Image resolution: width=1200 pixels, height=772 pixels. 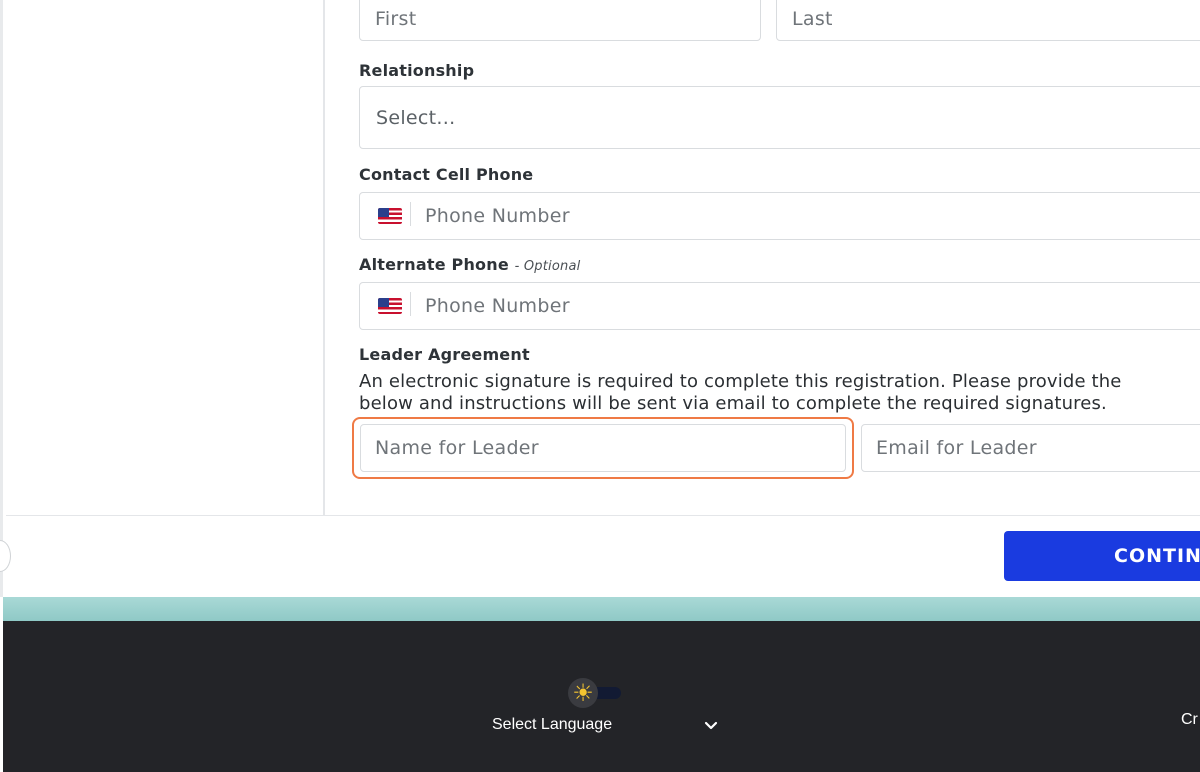 I want to click on leader-name-input: Name for Leader, so click(x=603, y=448).